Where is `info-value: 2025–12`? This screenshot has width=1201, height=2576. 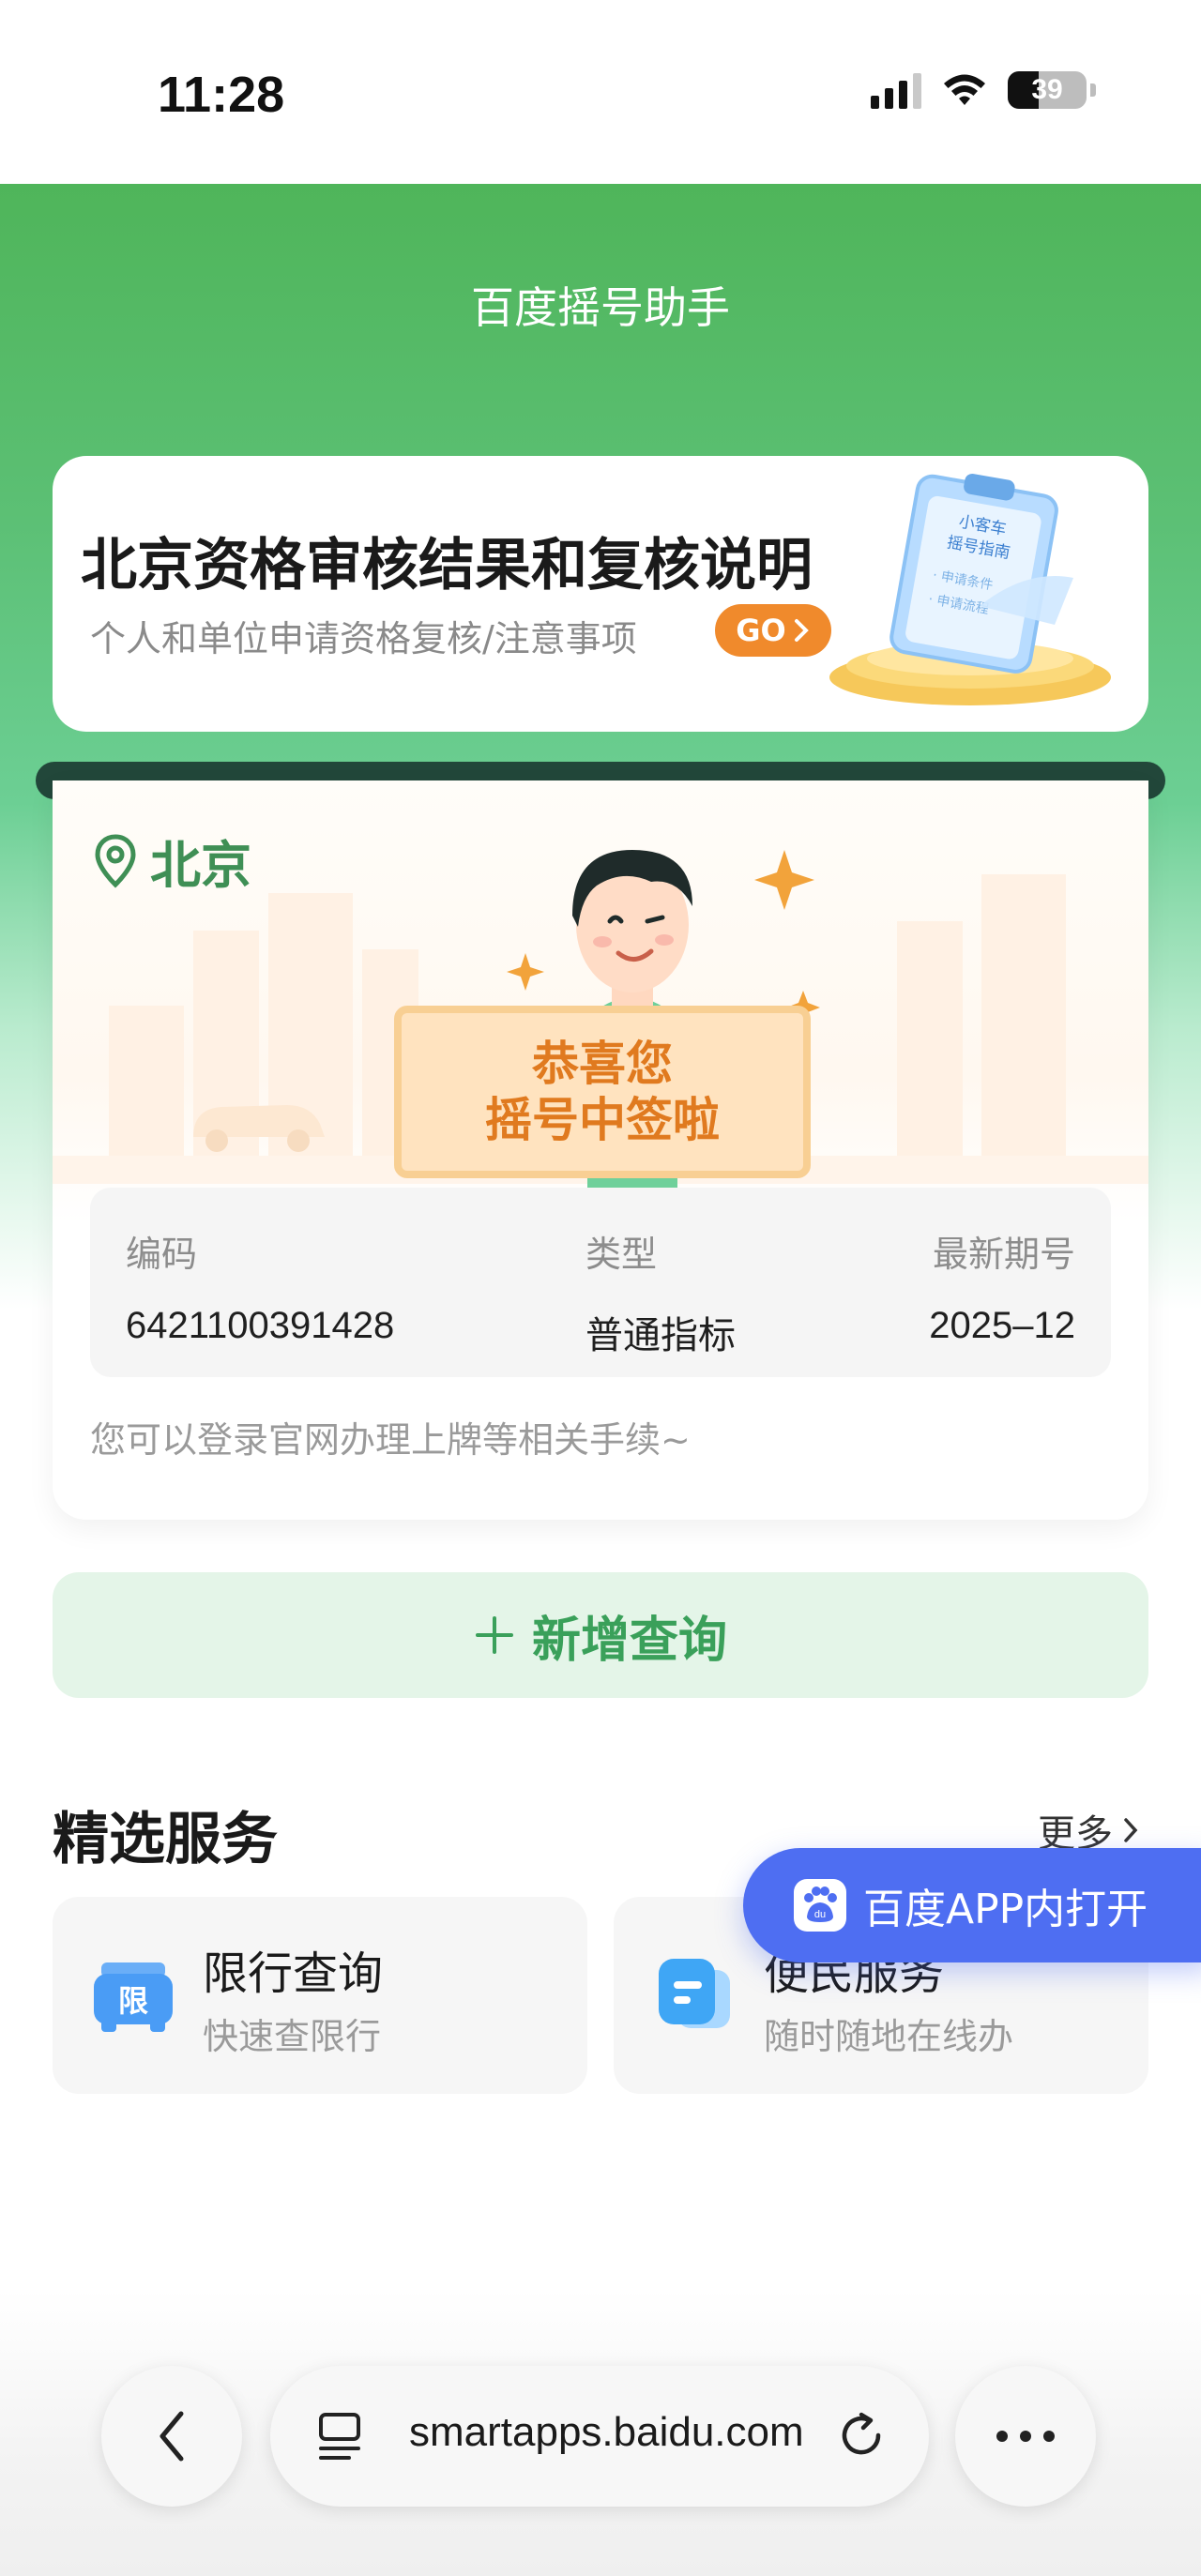
info-value: 2025–12 is located at coordinates (1002, 1325).